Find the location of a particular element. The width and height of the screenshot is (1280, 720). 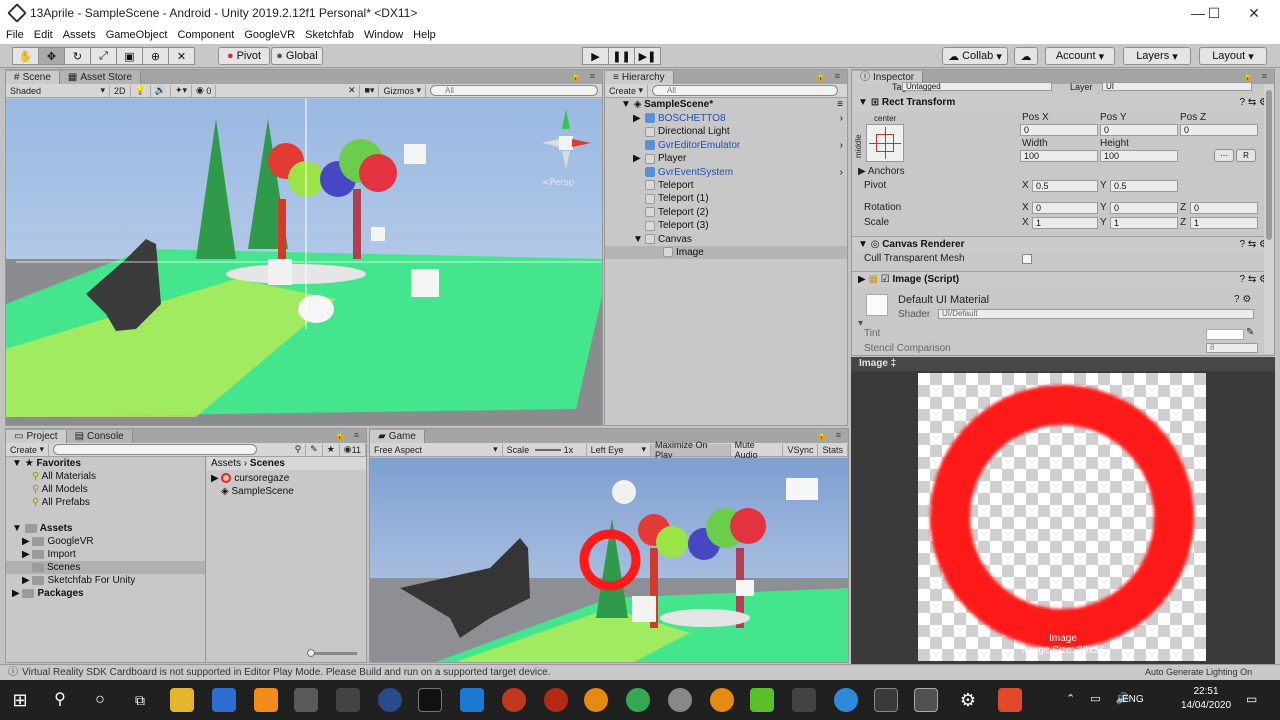

hierarchy-item: GvrEventSystem › is located at coordinates (726, 172).